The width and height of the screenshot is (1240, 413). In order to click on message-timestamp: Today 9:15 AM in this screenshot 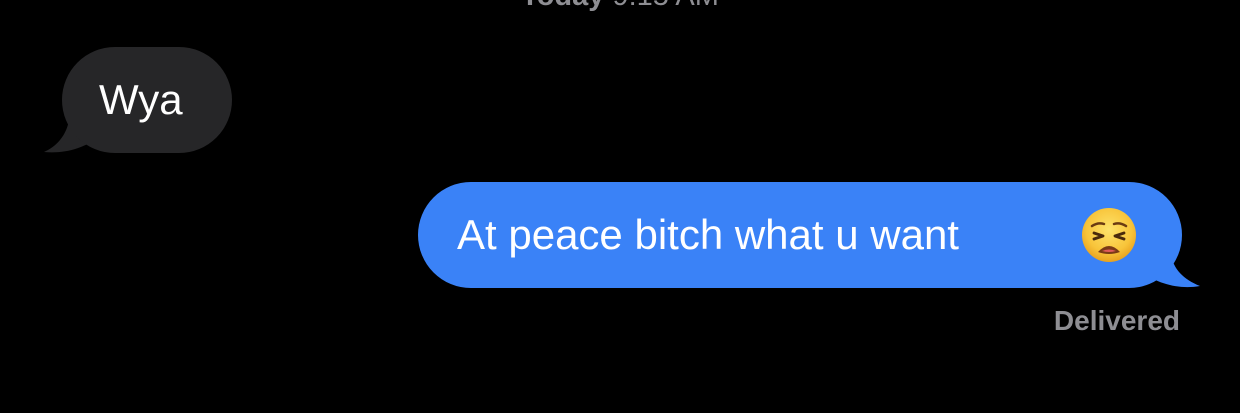, I will do `click(620, 6)`.